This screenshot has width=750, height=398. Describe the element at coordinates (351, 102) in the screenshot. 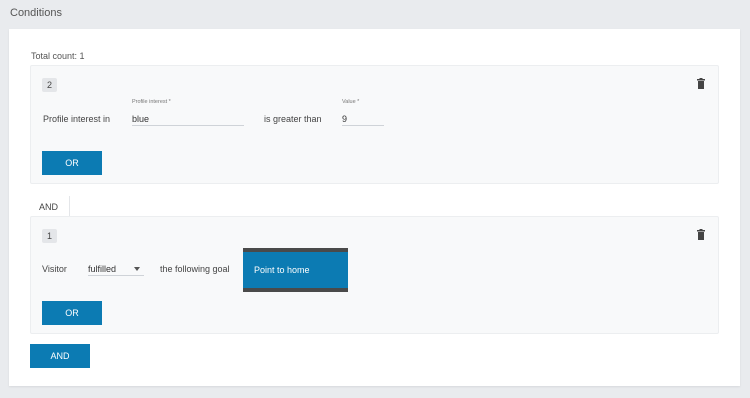

I see `value-field-label: Value *` at that location.